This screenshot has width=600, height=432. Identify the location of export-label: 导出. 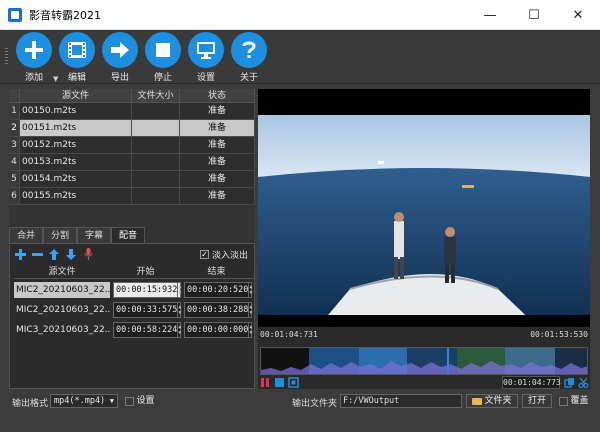
(119, 78).